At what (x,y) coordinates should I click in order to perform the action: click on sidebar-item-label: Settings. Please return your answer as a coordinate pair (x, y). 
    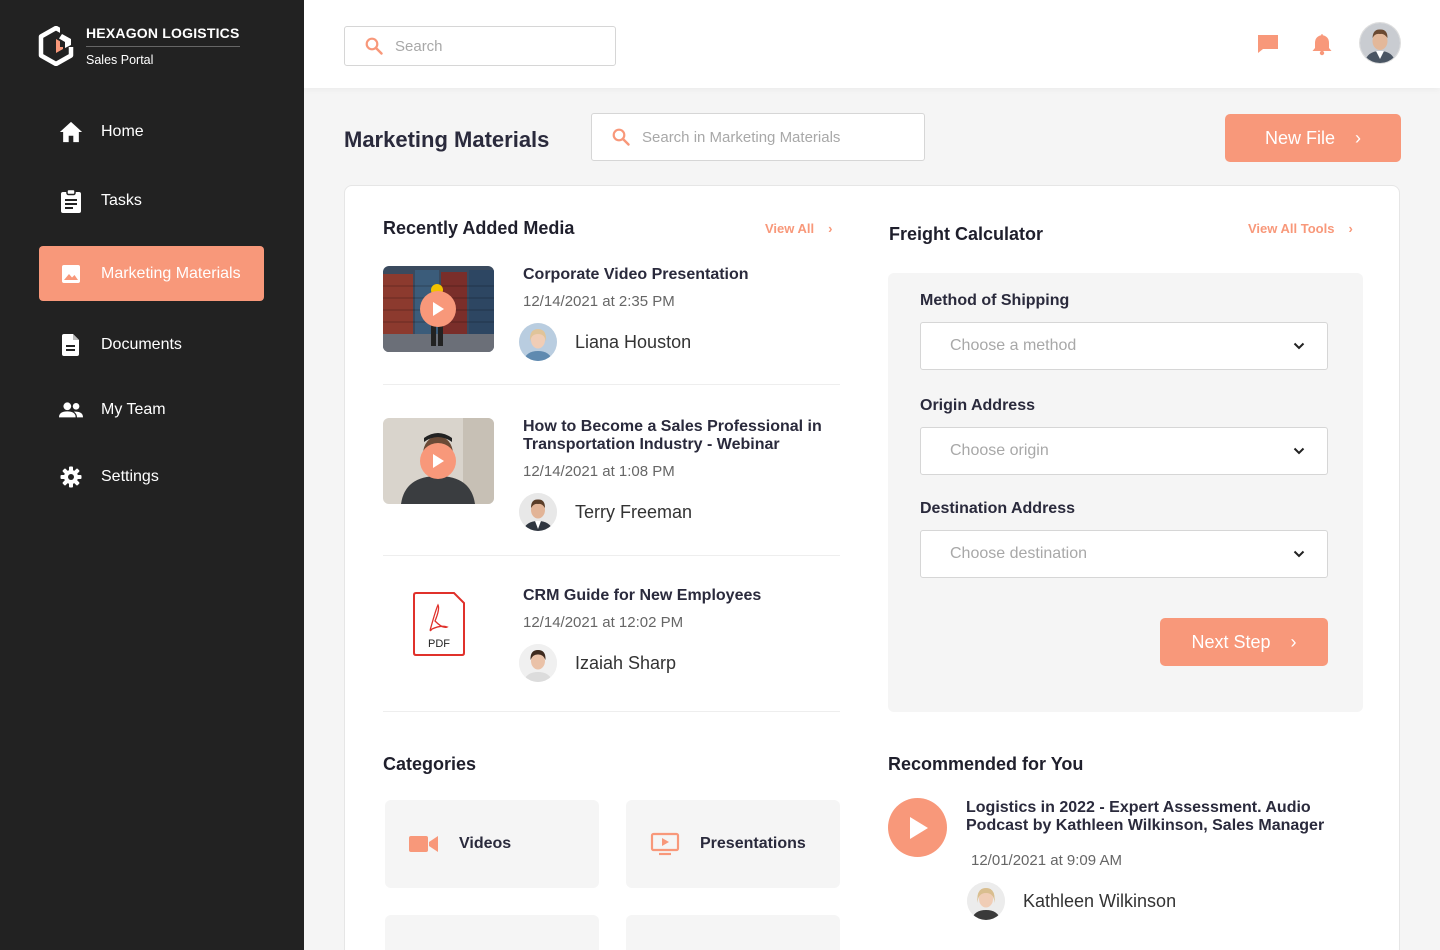
    Looking at the image, I should click on (130, 476).